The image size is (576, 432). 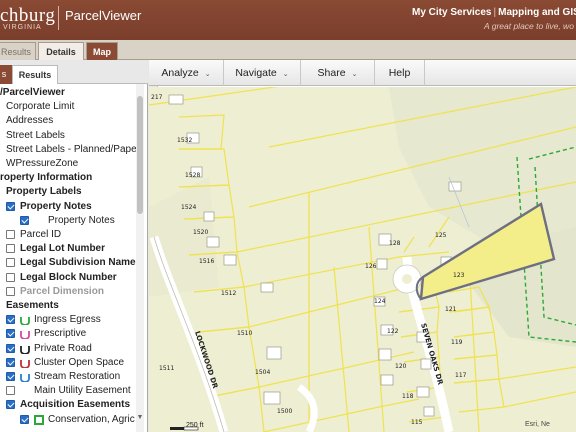 What do you see at coordinates (71, 149) in the screenshot?
I see `layer-label: Street Labels - Planned/Paper` at bounding box center [71, 149].